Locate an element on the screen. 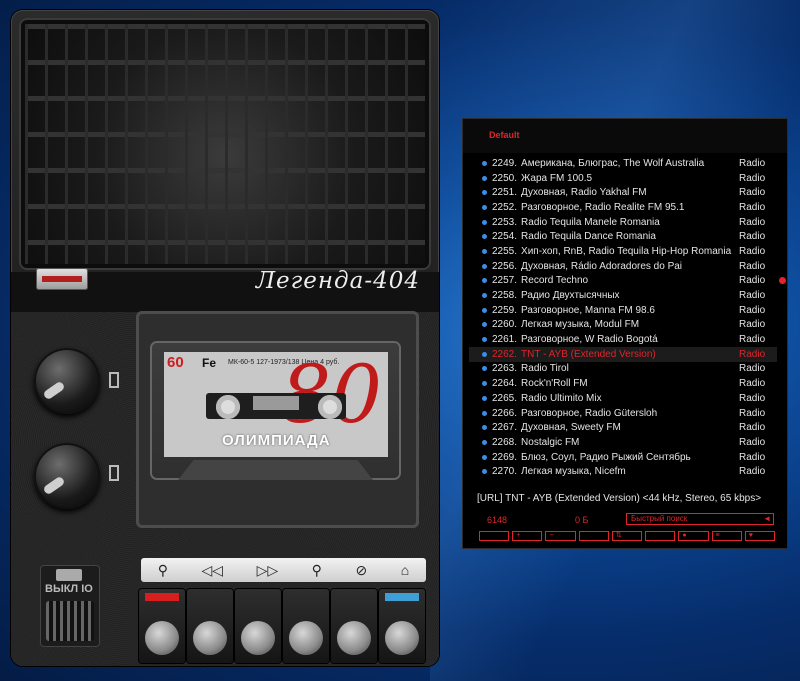 Image resolution: width=800 pixels, height=681 pixels. track-number: 2265. is located at coordinates (505, 398).